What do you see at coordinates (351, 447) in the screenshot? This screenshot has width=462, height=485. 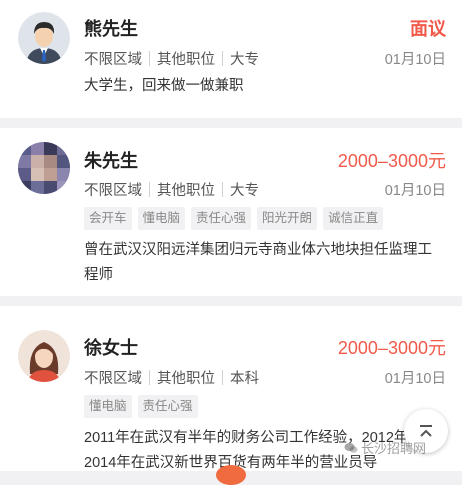 I see `wechat-icon` at bounding box center [351, 447].